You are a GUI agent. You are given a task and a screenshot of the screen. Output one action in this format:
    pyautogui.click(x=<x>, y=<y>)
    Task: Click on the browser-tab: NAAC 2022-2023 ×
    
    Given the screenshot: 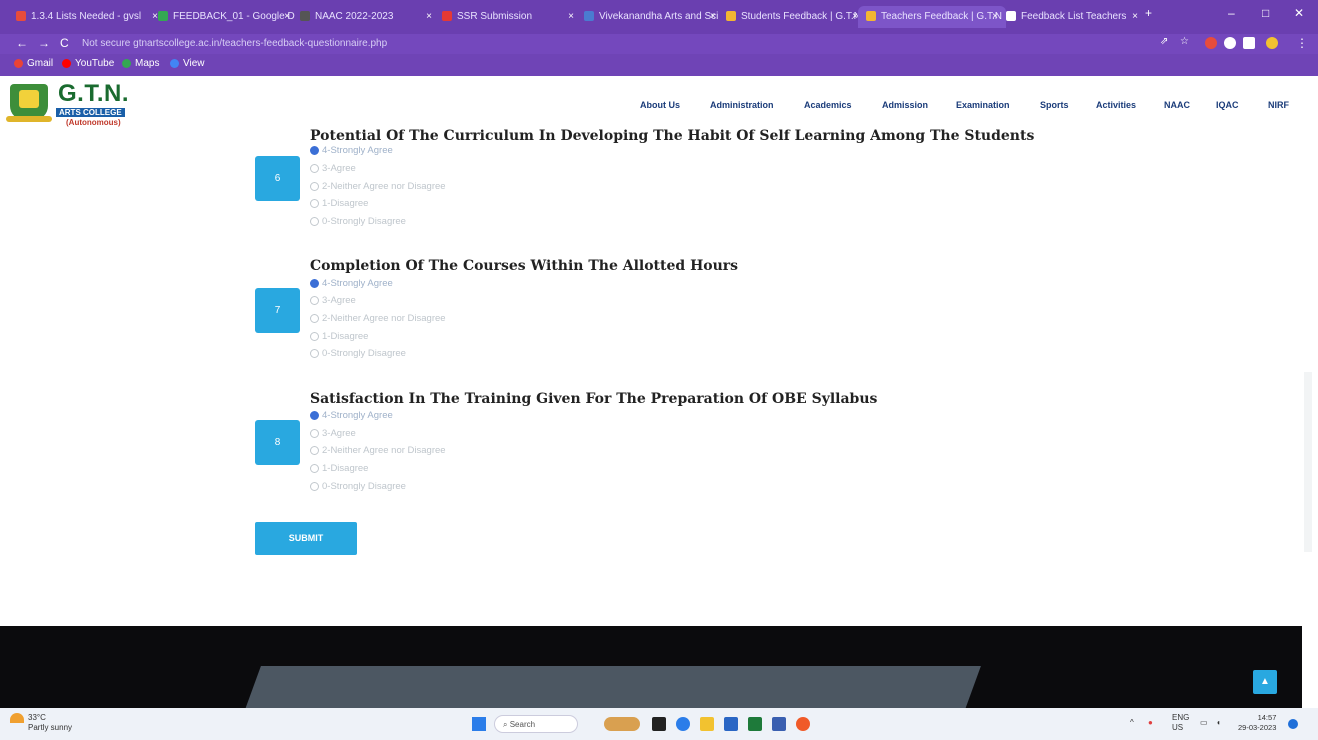 What is the action you would take?
    pyautogui.click(x=366, y=17)
    